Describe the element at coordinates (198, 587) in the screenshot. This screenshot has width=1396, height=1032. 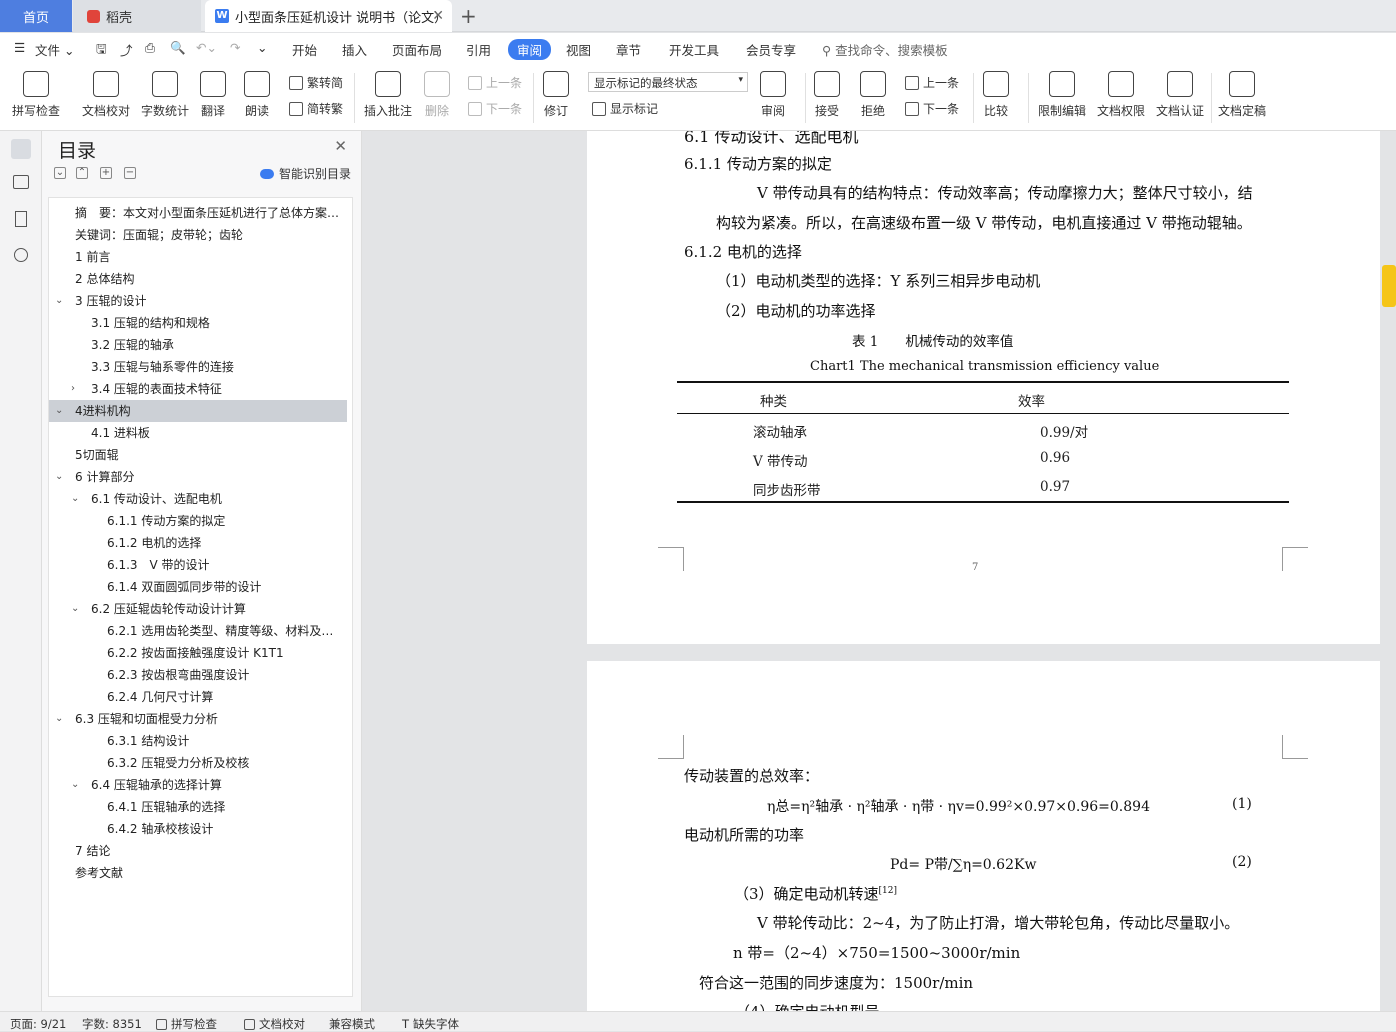
I see `toc-item: 6.1.4 双面圆弧同步带的设计` at that location.